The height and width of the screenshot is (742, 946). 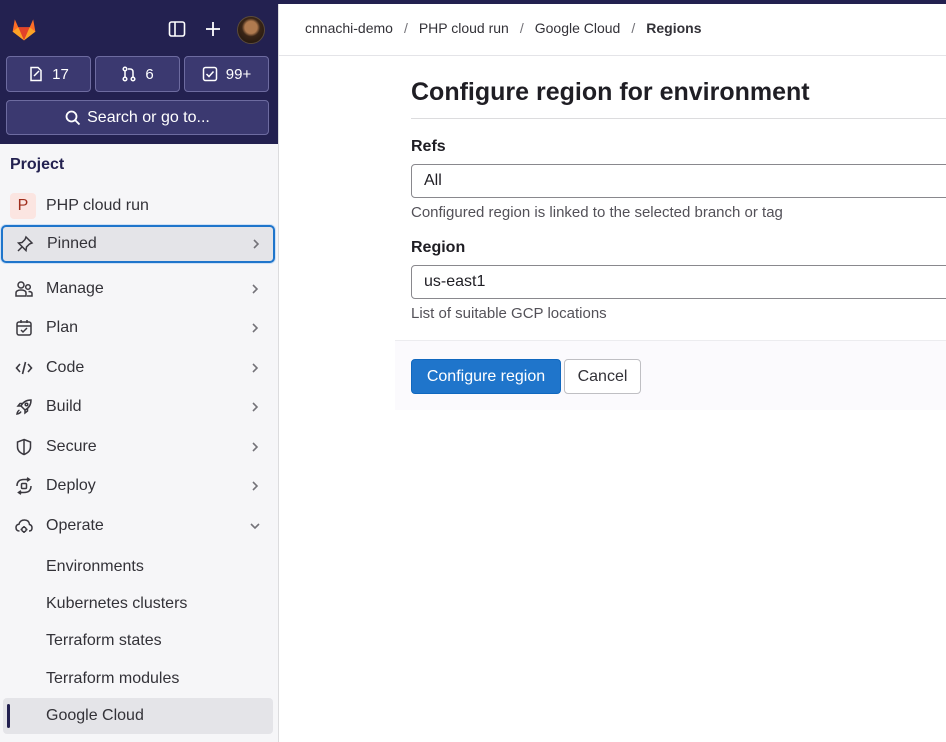 I want to click on sidebar-item-pinned: Pinned, so click(x=138, y=244).